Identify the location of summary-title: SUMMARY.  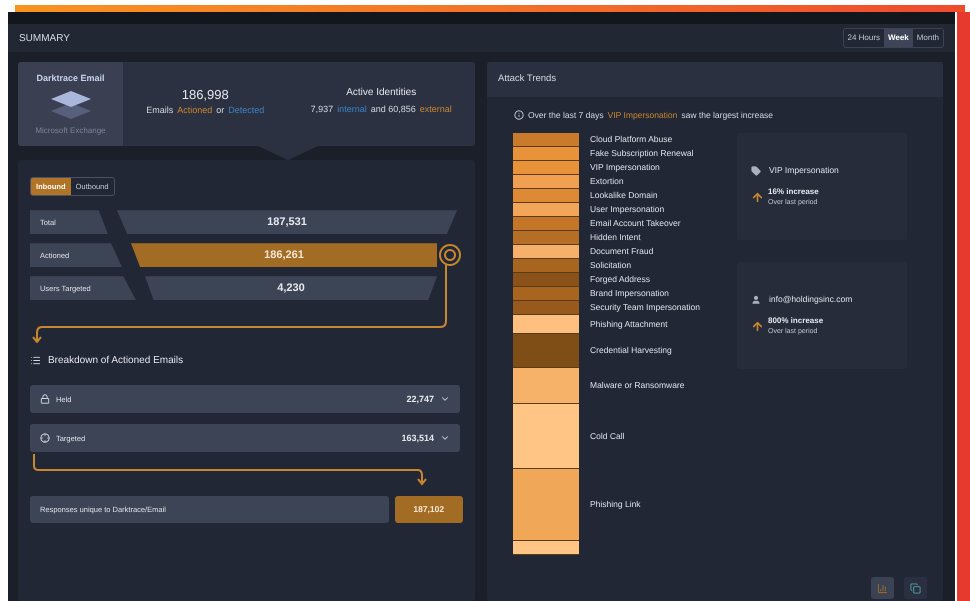
(44, 39).